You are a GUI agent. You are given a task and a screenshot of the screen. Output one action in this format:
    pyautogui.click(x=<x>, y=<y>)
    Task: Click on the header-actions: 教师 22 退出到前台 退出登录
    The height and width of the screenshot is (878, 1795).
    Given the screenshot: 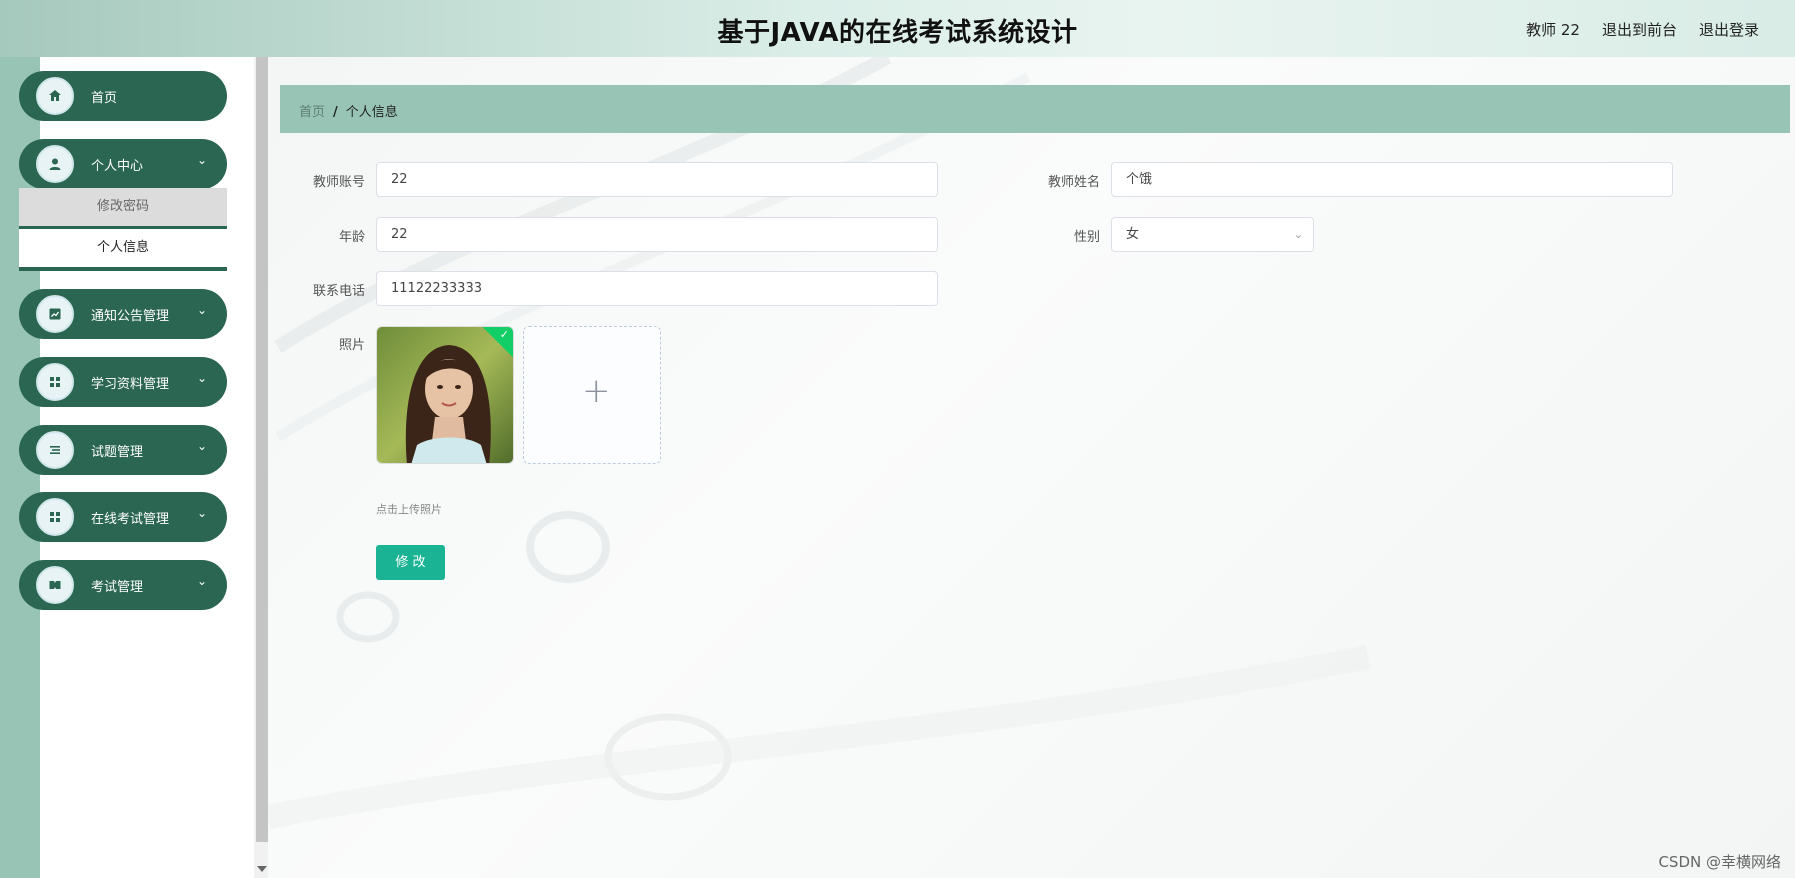 What is the action you would take?
    pyautogui.click(x=1642, y=29)
    